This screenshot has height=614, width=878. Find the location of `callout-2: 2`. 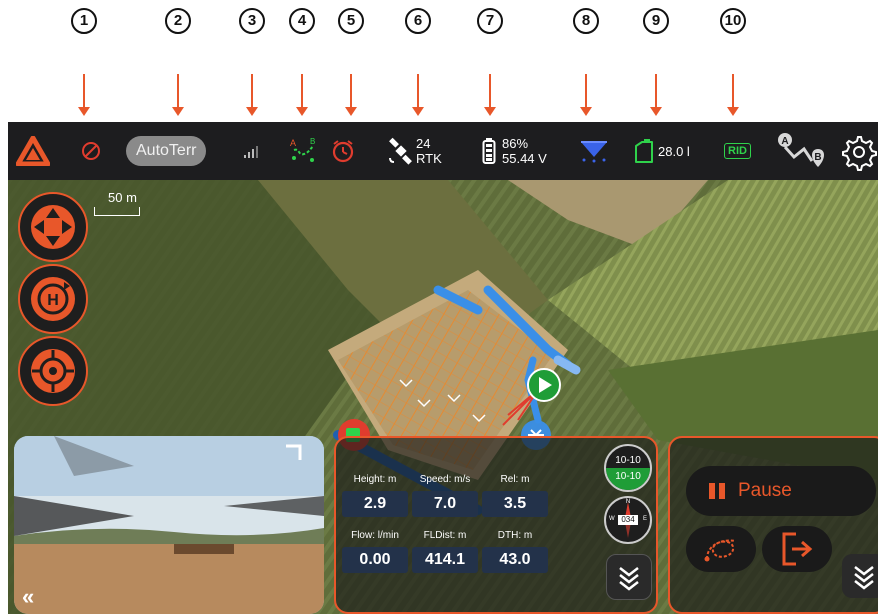

callout-2: 2 is located at coordinates (178, 62).